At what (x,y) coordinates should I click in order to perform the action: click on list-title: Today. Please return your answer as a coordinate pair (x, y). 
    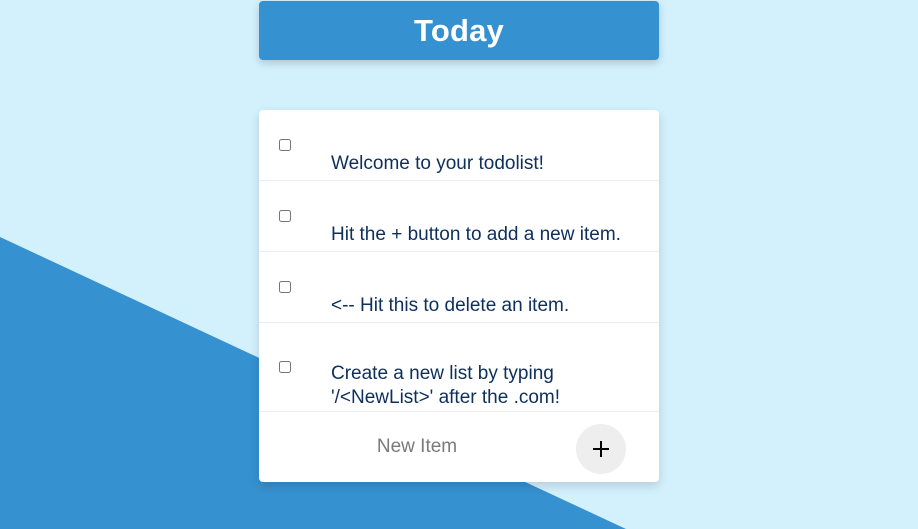
    Looking at the image, I should click on (459, 30).